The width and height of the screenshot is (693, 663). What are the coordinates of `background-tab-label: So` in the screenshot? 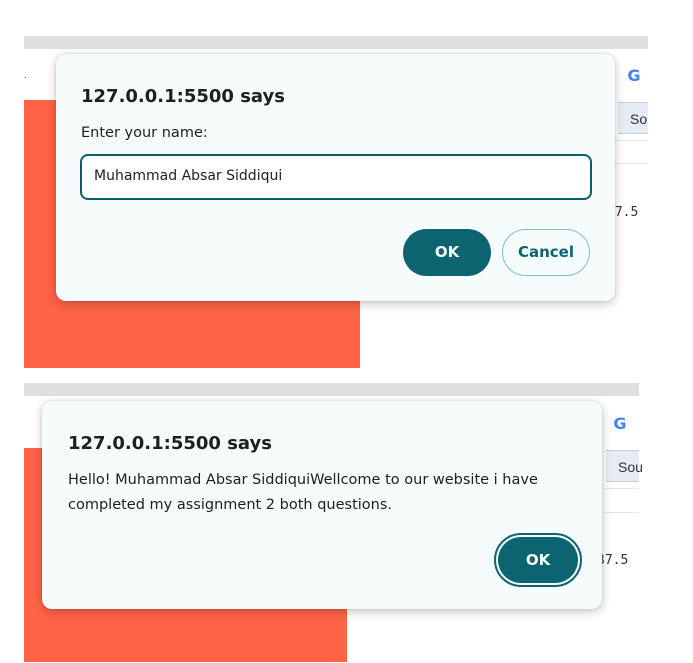 It's located at (639, 119).